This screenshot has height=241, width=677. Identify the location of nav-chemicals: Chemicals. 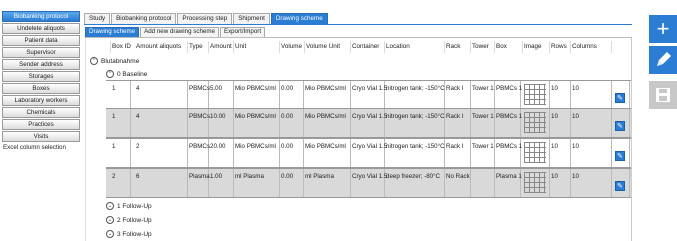
(41, 112).